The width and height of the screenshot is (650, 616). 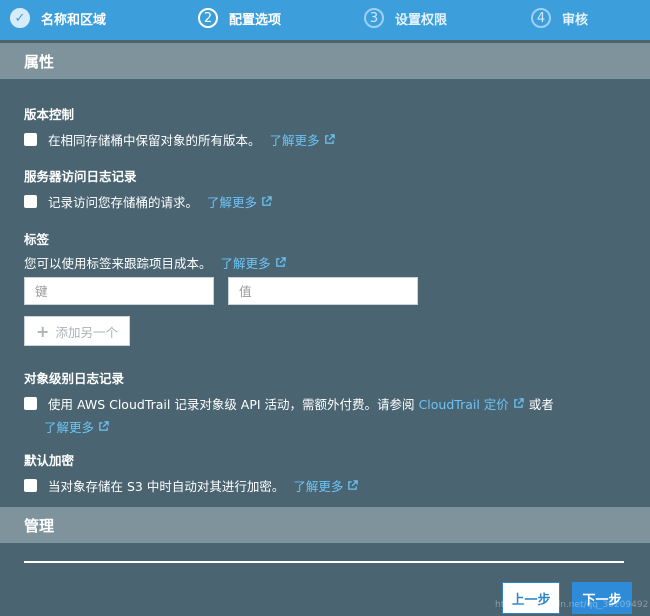 What do you see at coordinates (119, 291) in the screenshot?
I see `tag-key-input` at bounding box center [119, 291].